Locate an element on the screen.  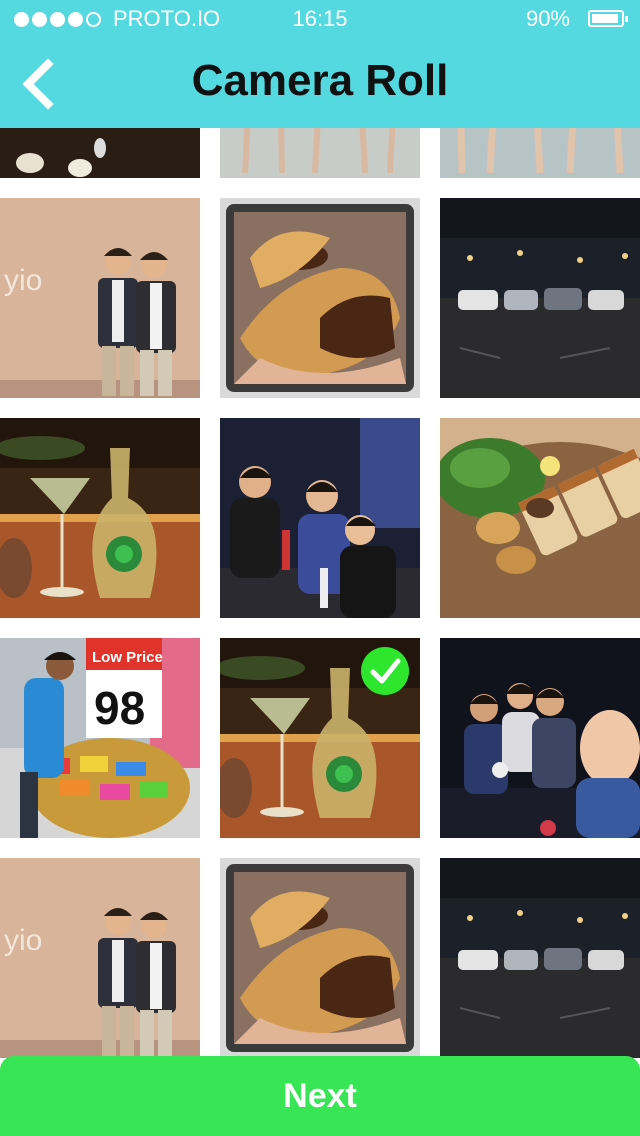
photo-thumbnail: Low Price 98 is located at coordinates (100, 738).